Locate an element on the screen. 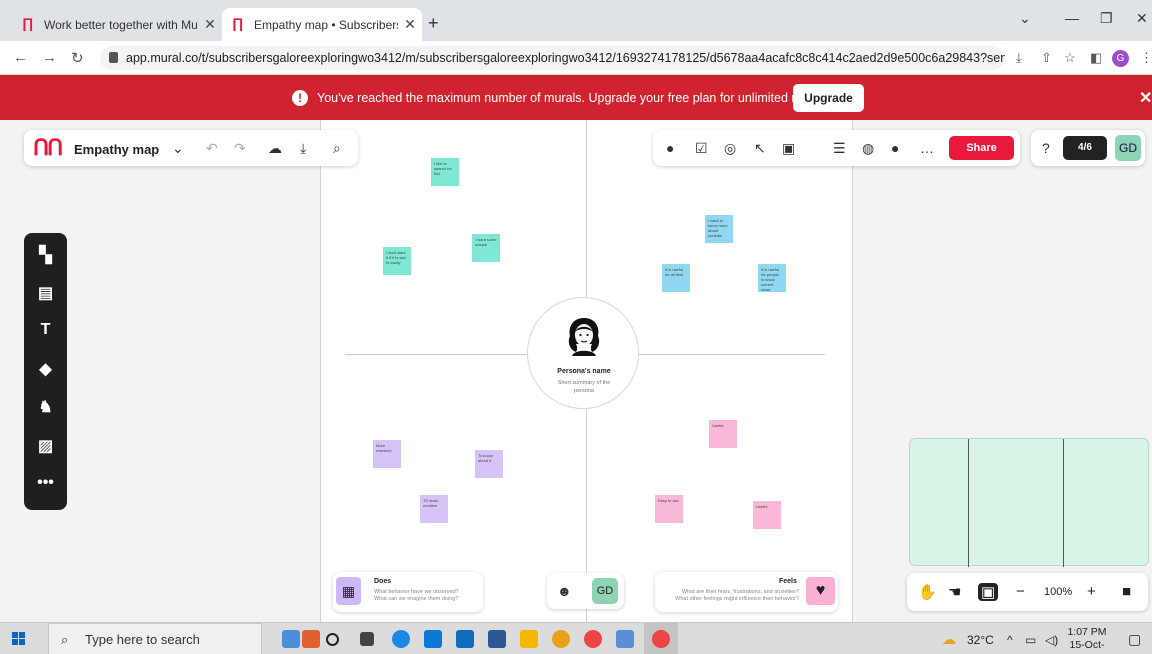  task-view-icon is located at coordinates (367, 639).